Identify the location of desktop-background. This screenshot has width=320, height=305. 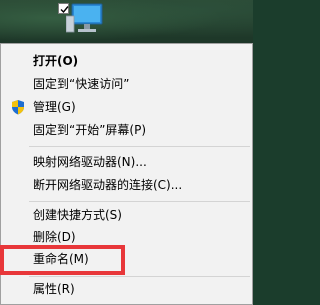
(126, 22).